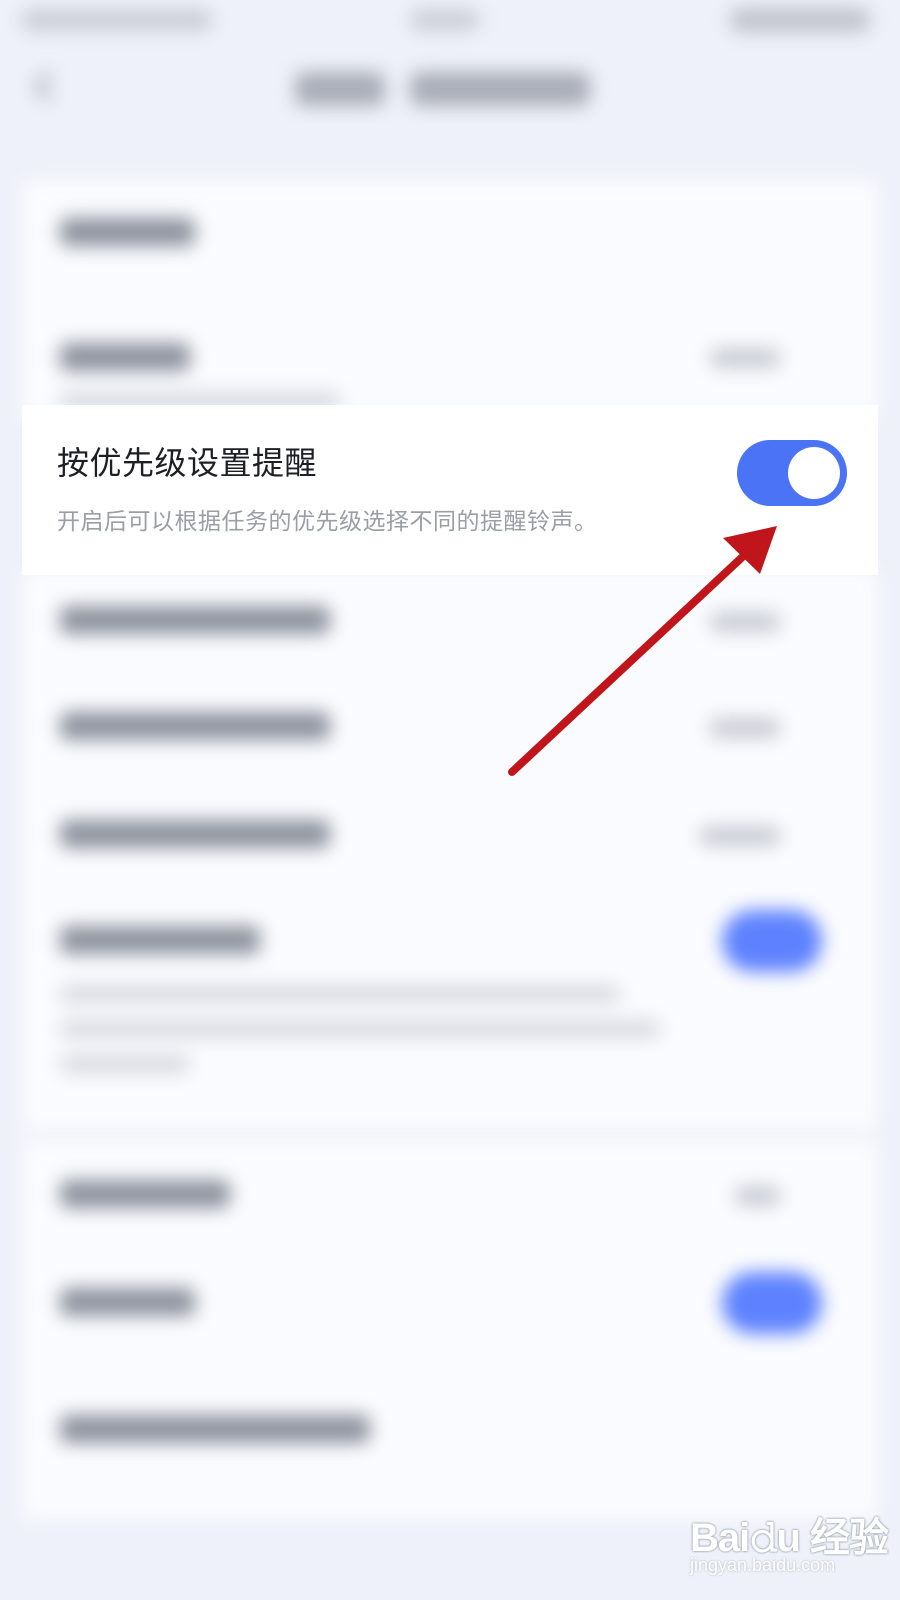  I want to click on watermark-url: jingyan.baidu.com, so click(763, 1565).